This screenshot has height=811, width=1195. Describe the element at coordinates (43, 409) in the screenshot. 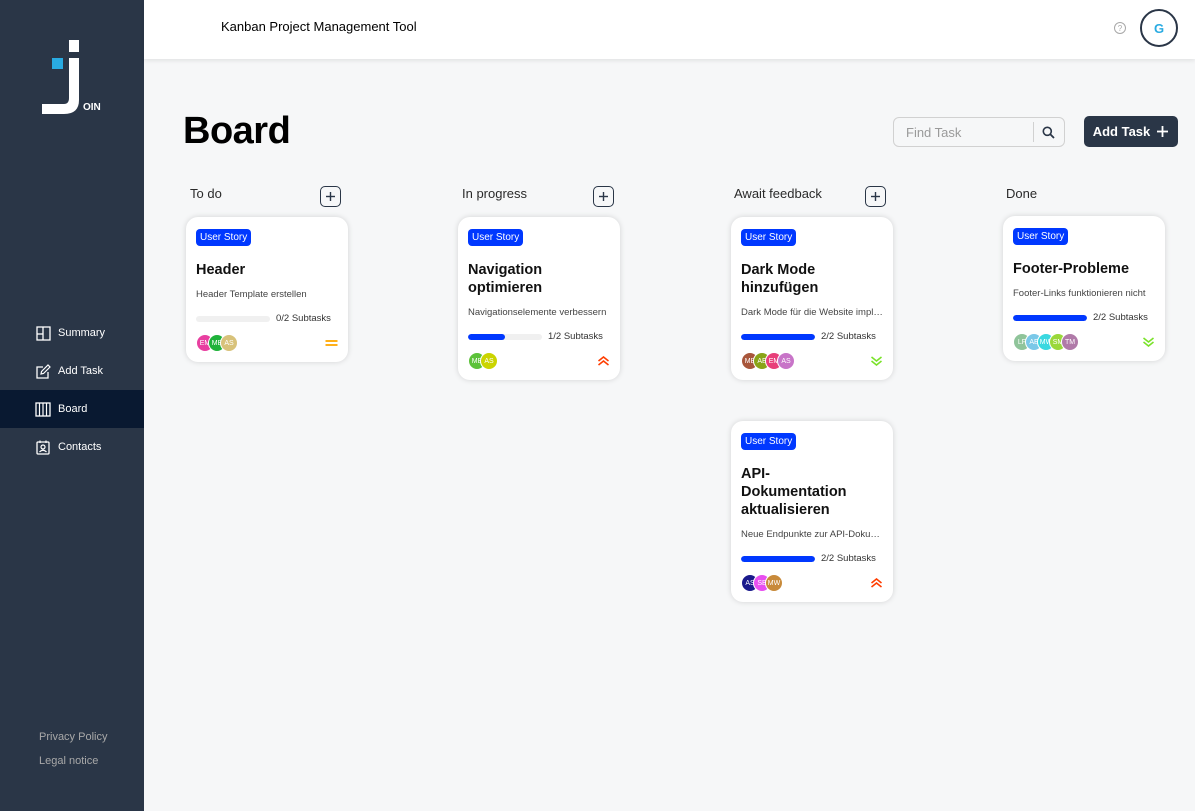

I see `board-icon` at that location.